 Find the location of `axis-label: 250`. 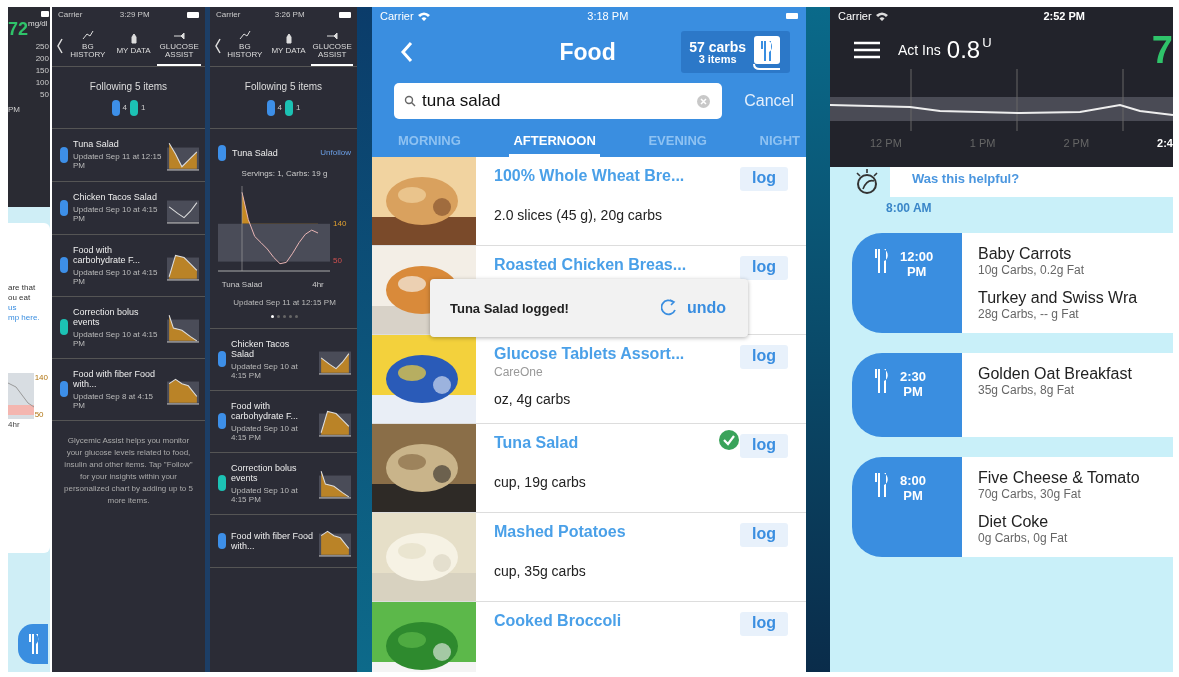

axis-label: 250 is located at coordinates (42, 46).